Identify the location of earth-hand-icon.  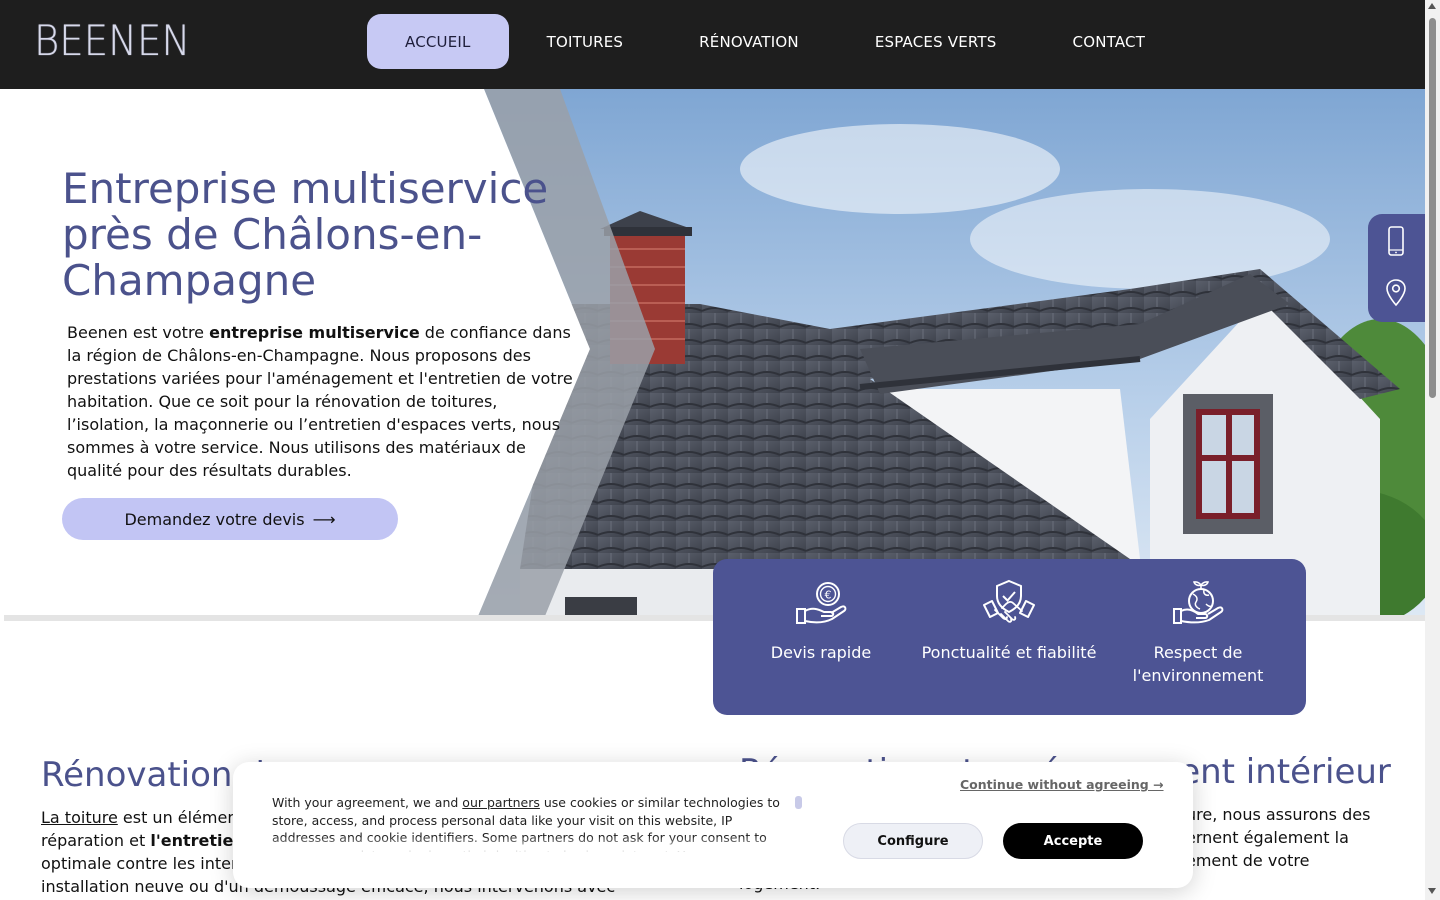
(1198, 602).